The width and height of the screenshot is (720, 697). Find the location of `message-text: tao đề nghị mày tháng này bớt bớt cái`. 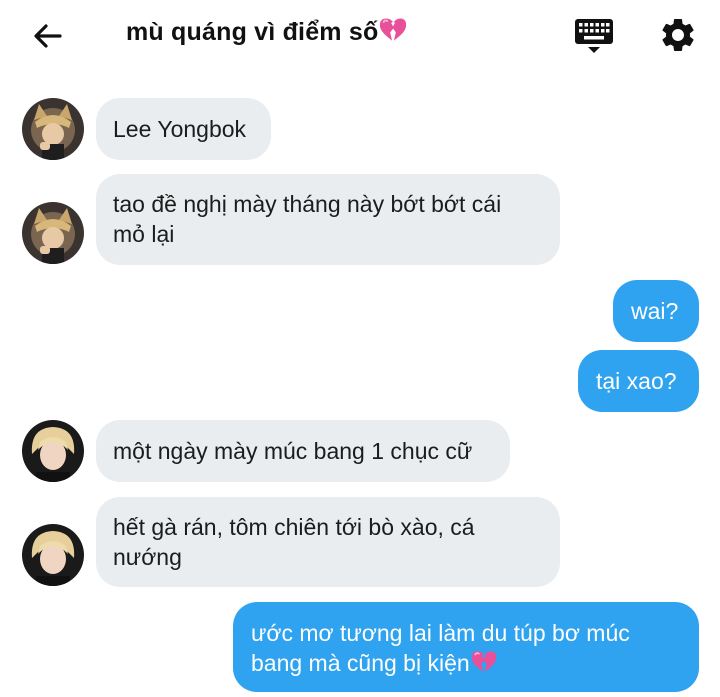

message-text: tao đề nghị mày tháng này bớt bớt cái is located at coordinates (307, 204).